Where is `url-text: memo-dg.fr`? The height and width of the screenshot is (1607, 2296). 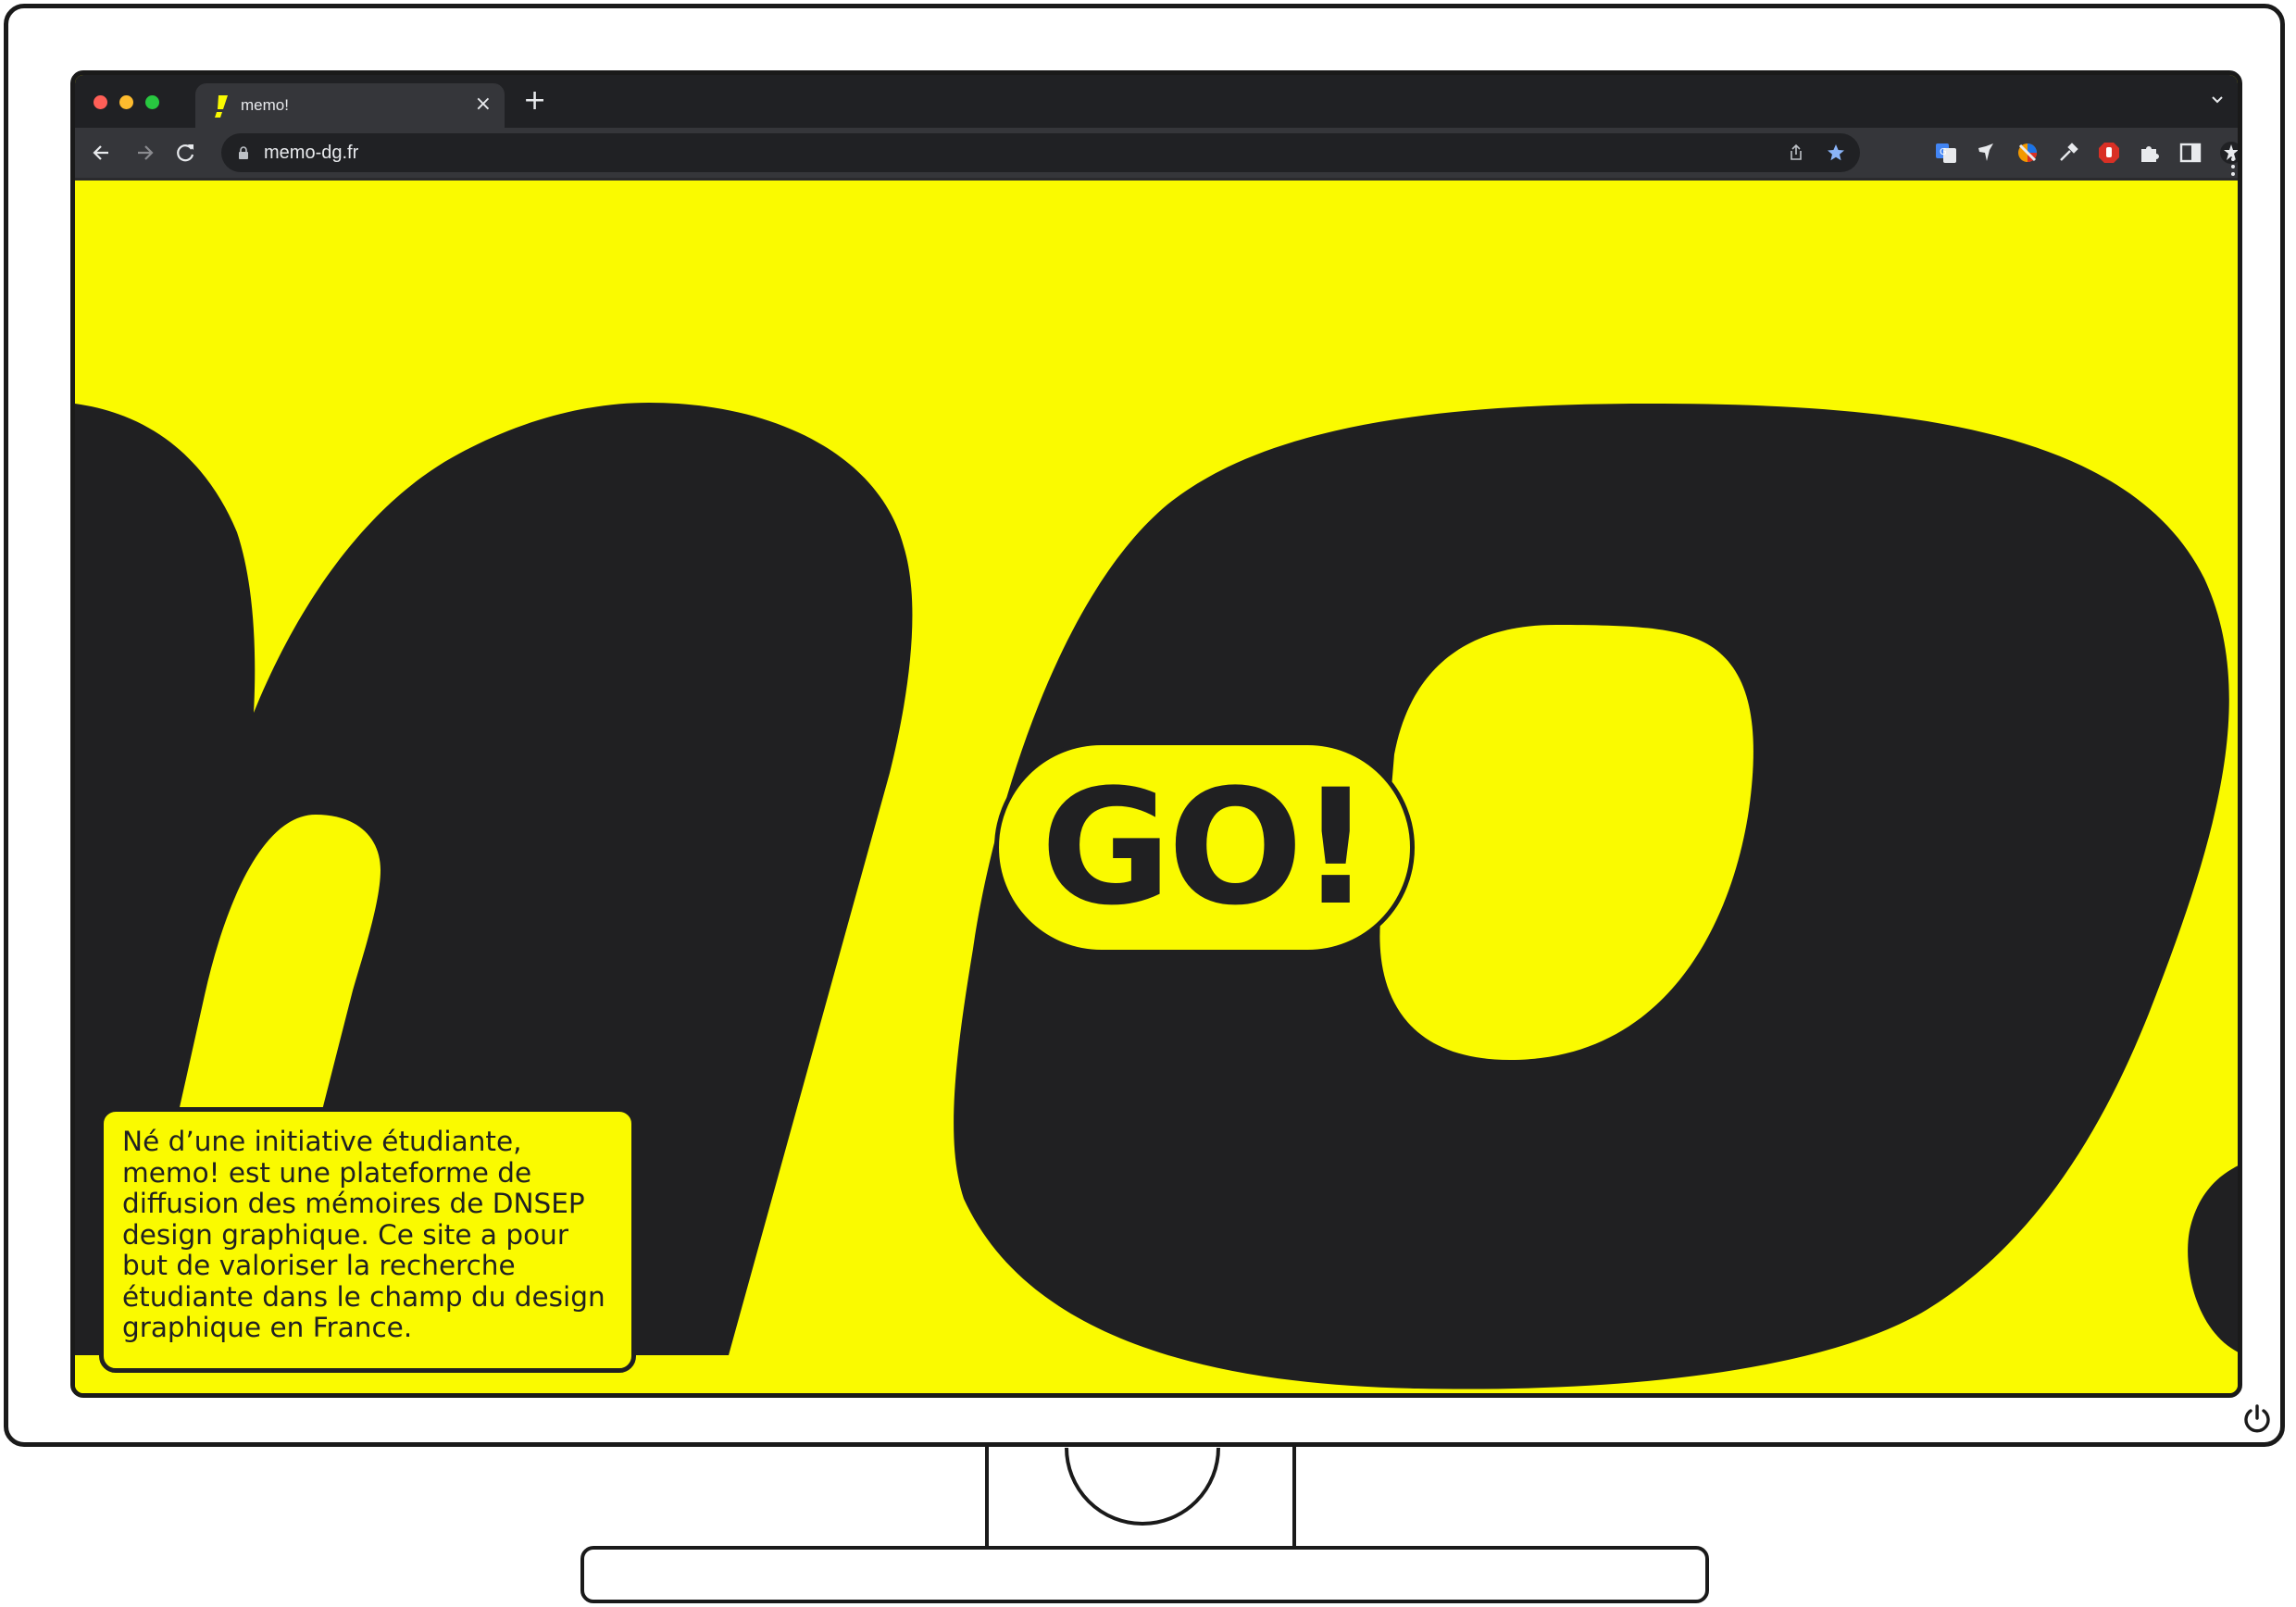 url-text: memo-dg.fr is located at coordinates (311, 153).